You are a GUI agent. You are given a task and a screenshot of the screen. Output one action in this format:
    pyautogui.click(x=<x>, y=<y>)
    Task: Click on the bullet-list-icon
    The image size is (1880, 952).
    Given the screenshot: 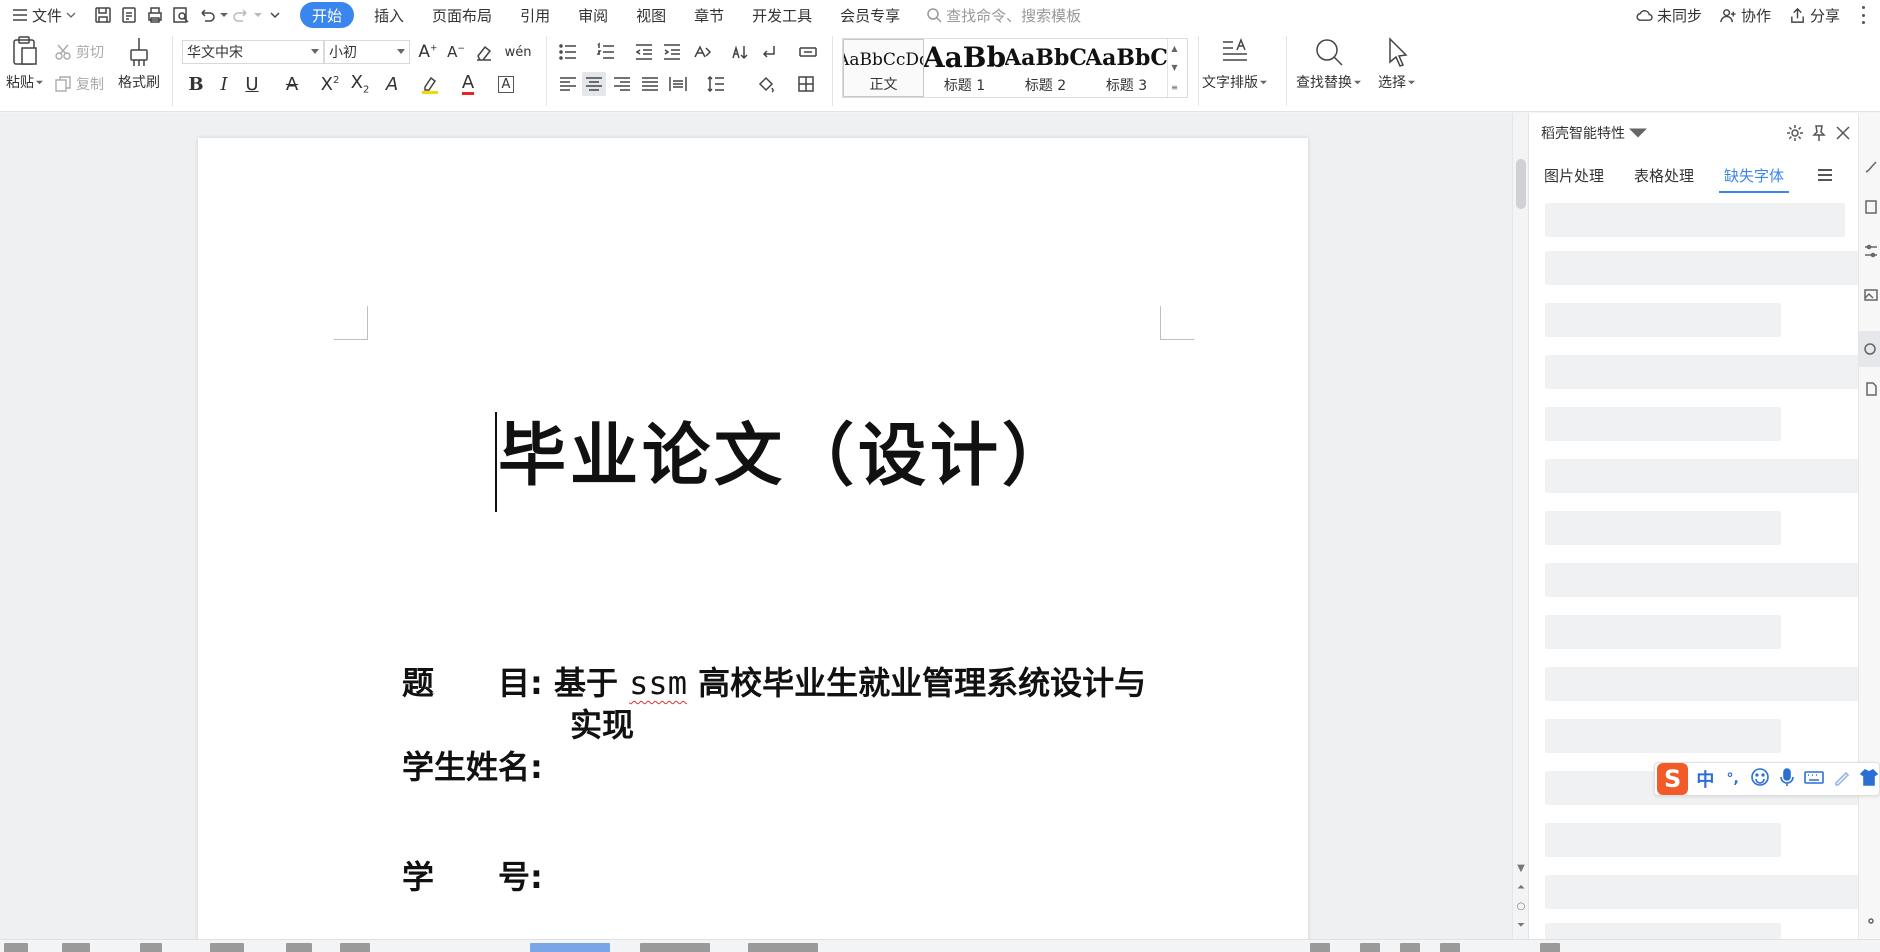 What is the action you would take?
    pyautogui.click(x=568, y=52)
    